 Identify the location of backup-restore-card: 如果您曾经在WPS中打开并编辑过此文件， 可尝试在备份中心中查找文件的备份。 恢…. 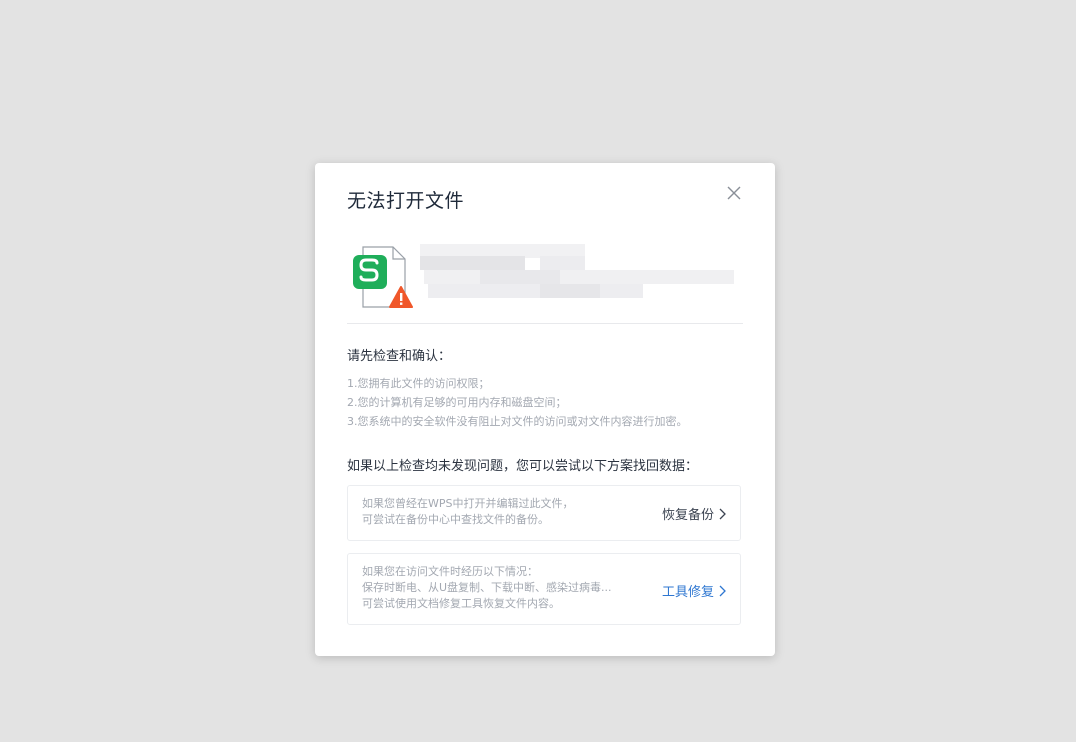
(544, 513).